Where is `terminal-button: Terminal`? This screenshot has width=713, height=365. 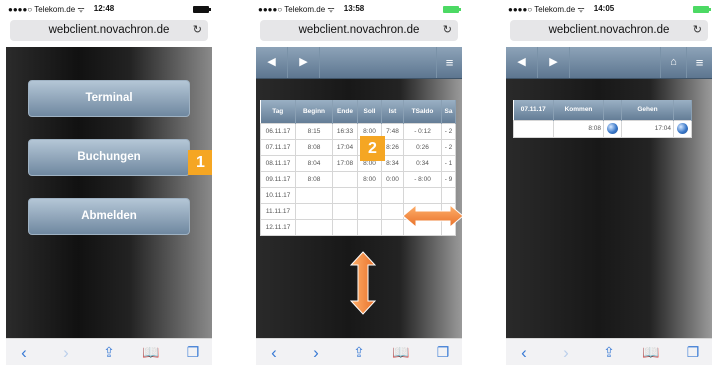 terminal-button: Terminal is located at coordinates (109, 98).